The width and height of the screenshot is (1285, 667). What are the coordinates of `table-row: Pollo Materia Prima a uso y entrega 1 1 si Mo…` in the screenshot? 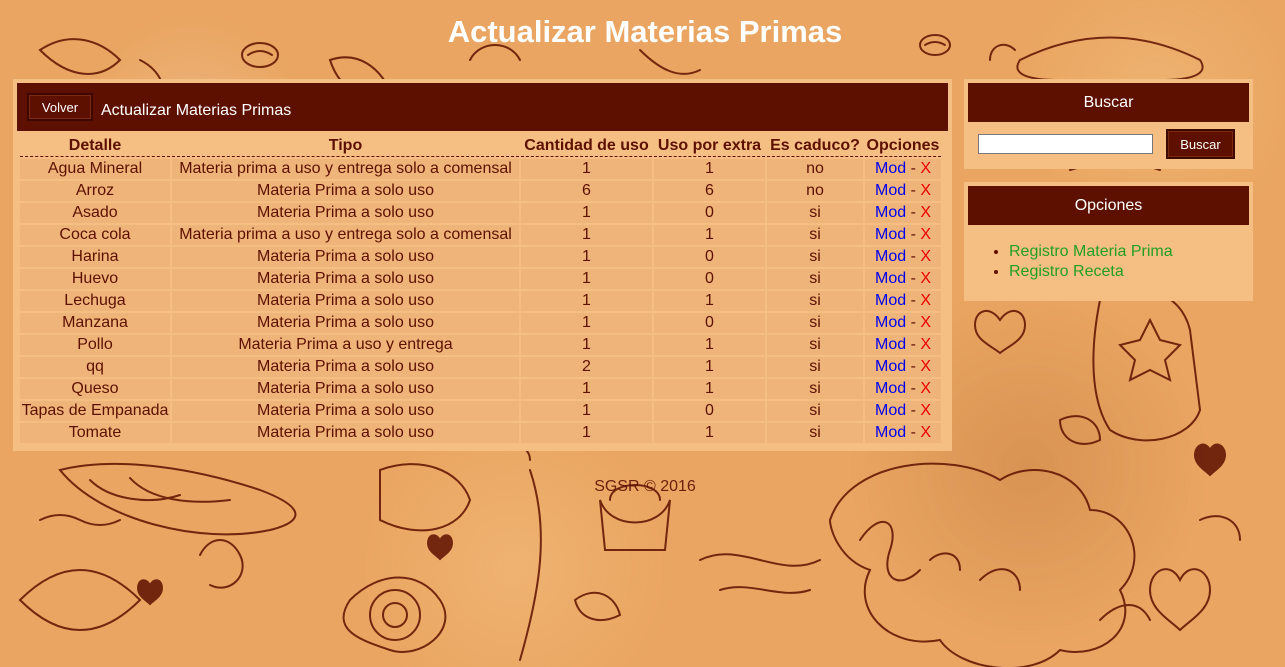 It's located at (480, 345).